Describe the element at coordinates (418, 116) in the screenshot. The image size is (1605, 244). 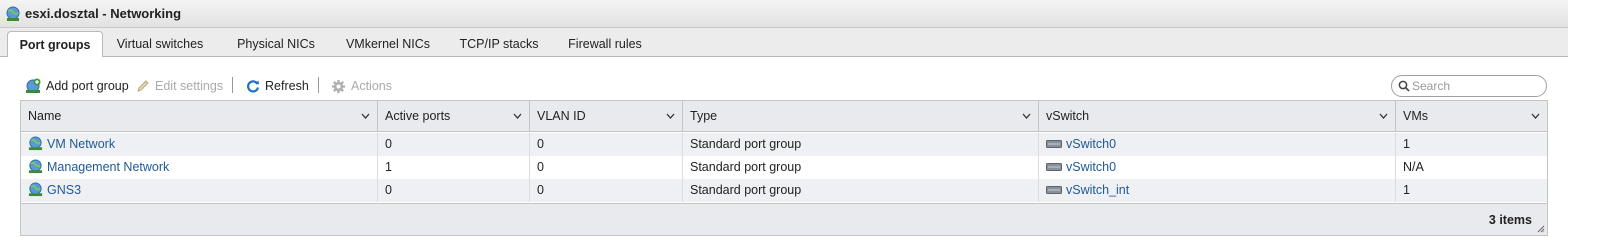
I see `column-label: Active ports` at that location.